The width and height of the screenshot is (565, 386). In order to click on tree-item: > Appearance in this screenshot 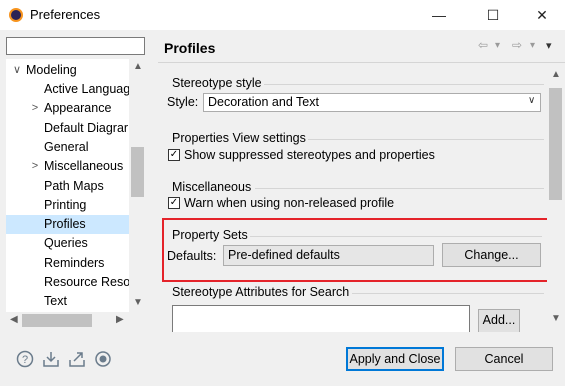, I will do `click(67, 108)`.